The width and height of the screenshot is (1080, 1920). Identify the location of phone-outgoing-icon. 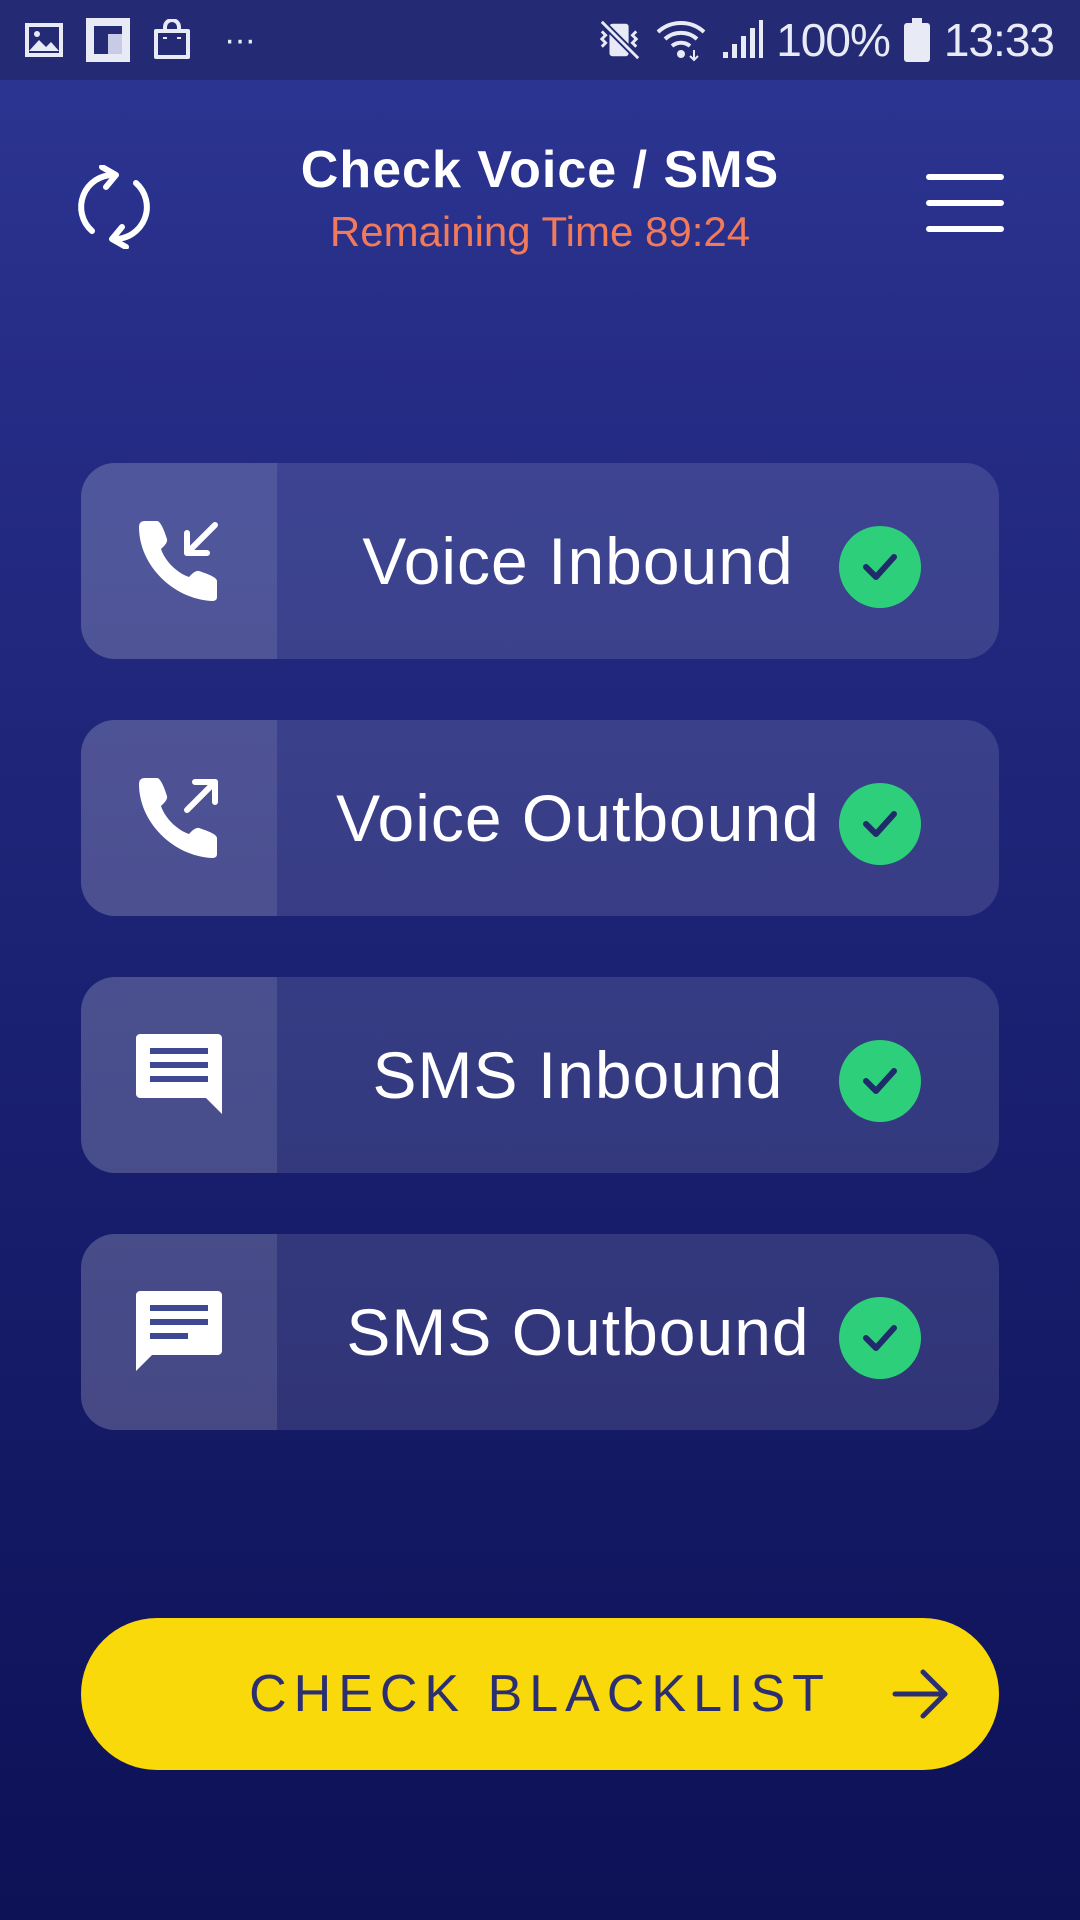
(178, 818).